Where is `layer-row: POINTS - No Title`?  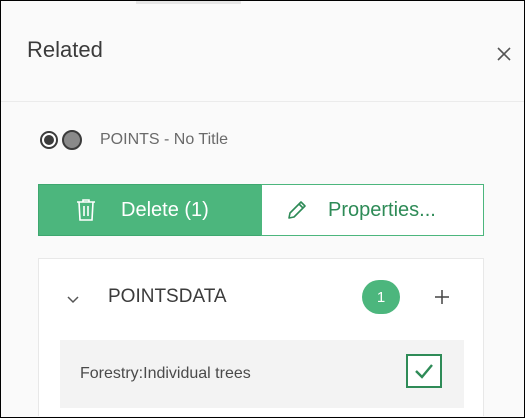
layer-row: POINTS - No Title is located at coordinates (134, 140).